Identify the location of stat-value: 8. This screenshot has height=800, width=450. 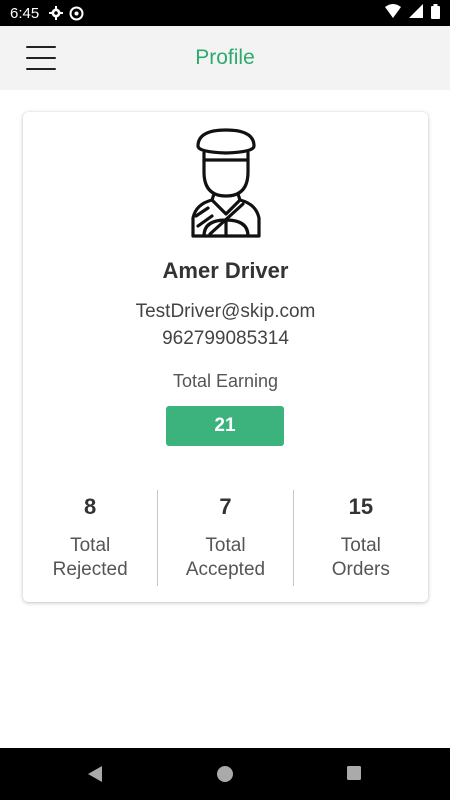
(90, 506).